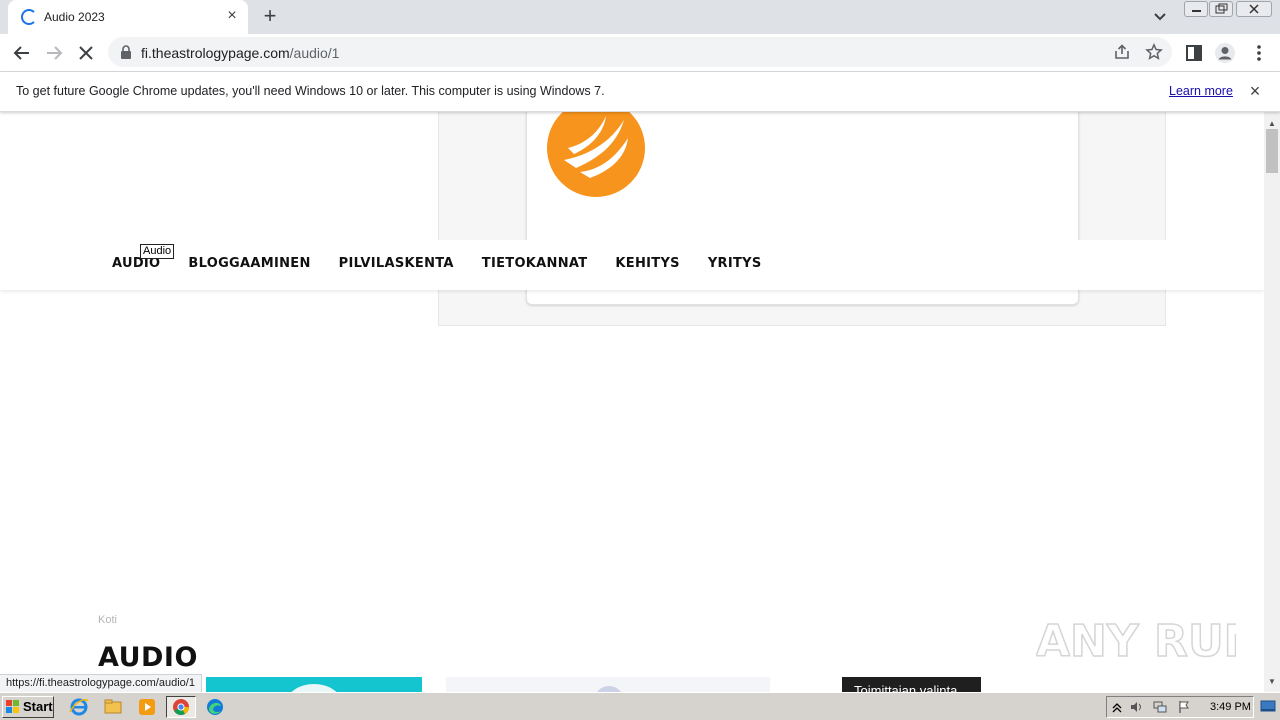 The height and width of the screenshot is (720, 1280). I want to click on start-button: Start, so click(28, 707).